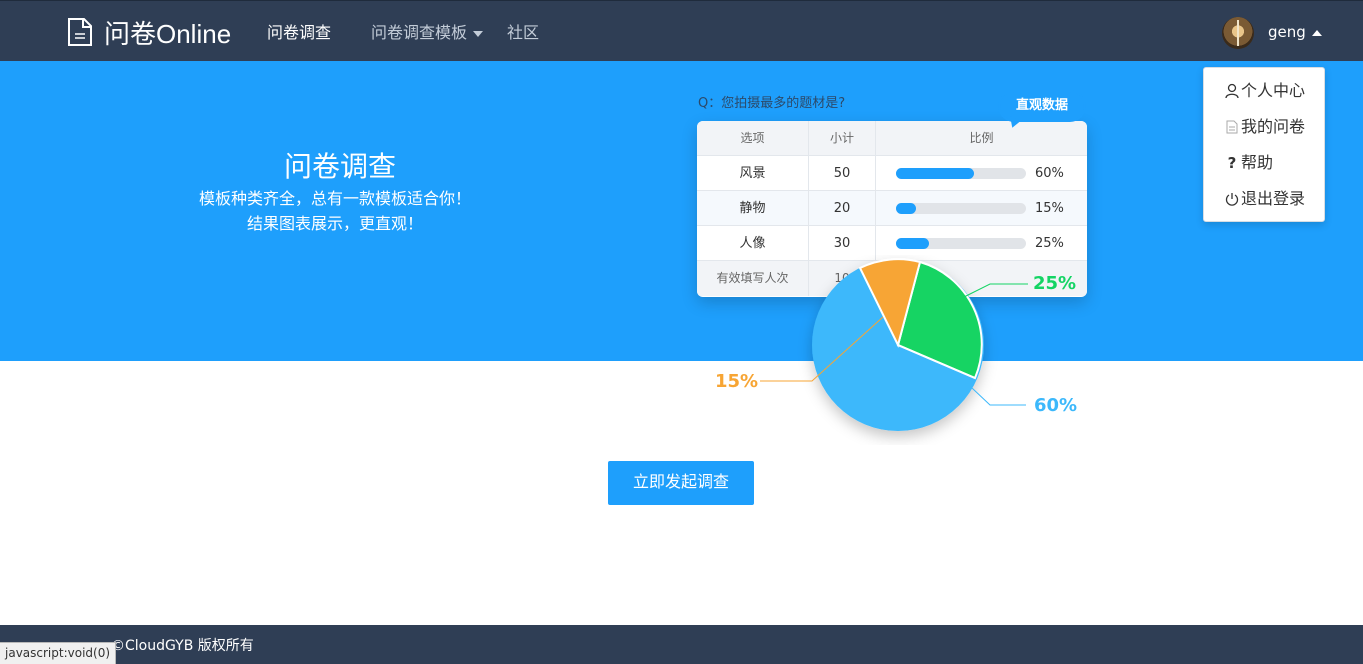 This screenshot has height=664, width=1363. I want to click on power-icon, so click(1232, 199).